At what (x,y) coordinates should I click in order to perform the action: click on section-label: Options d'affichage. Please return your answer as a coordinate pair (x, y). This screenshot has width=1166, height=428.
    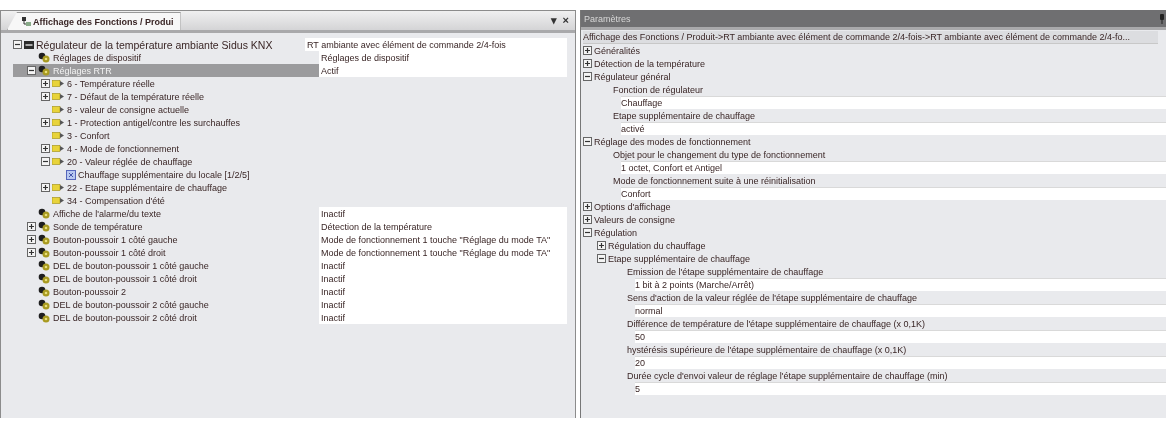
    Looking at the image, I should click on (632, 206).